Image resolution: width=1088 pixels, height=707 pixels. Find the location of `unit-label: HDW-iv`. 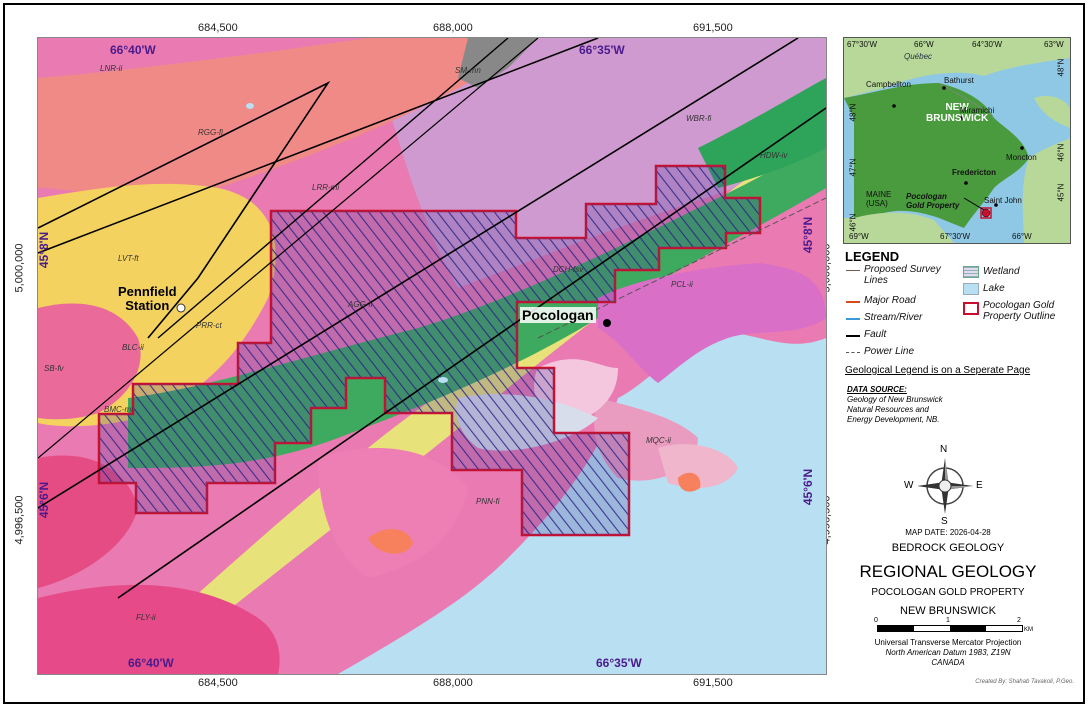

unit-label: HDW-iv is located at coordinates (774, 155).